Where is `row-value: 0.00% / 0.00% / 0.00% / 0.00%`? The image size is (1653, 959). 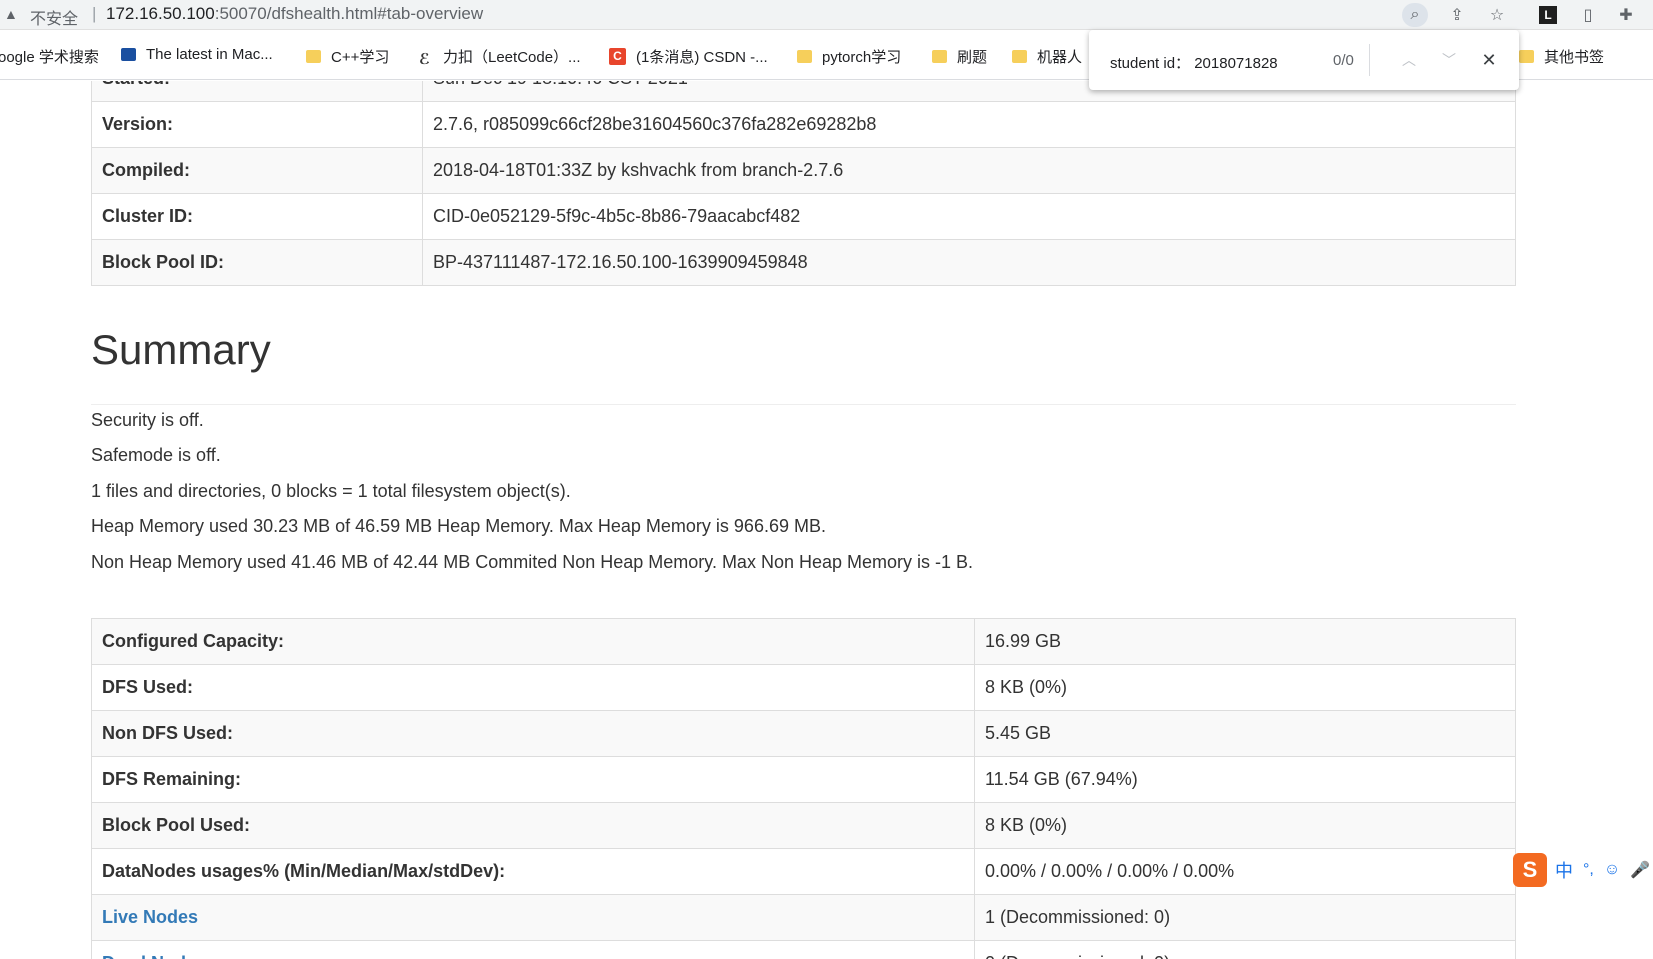
row-value: 0.00% / 0.00% / 0.00% / 0.00% is located at coordinates (1245, 871).